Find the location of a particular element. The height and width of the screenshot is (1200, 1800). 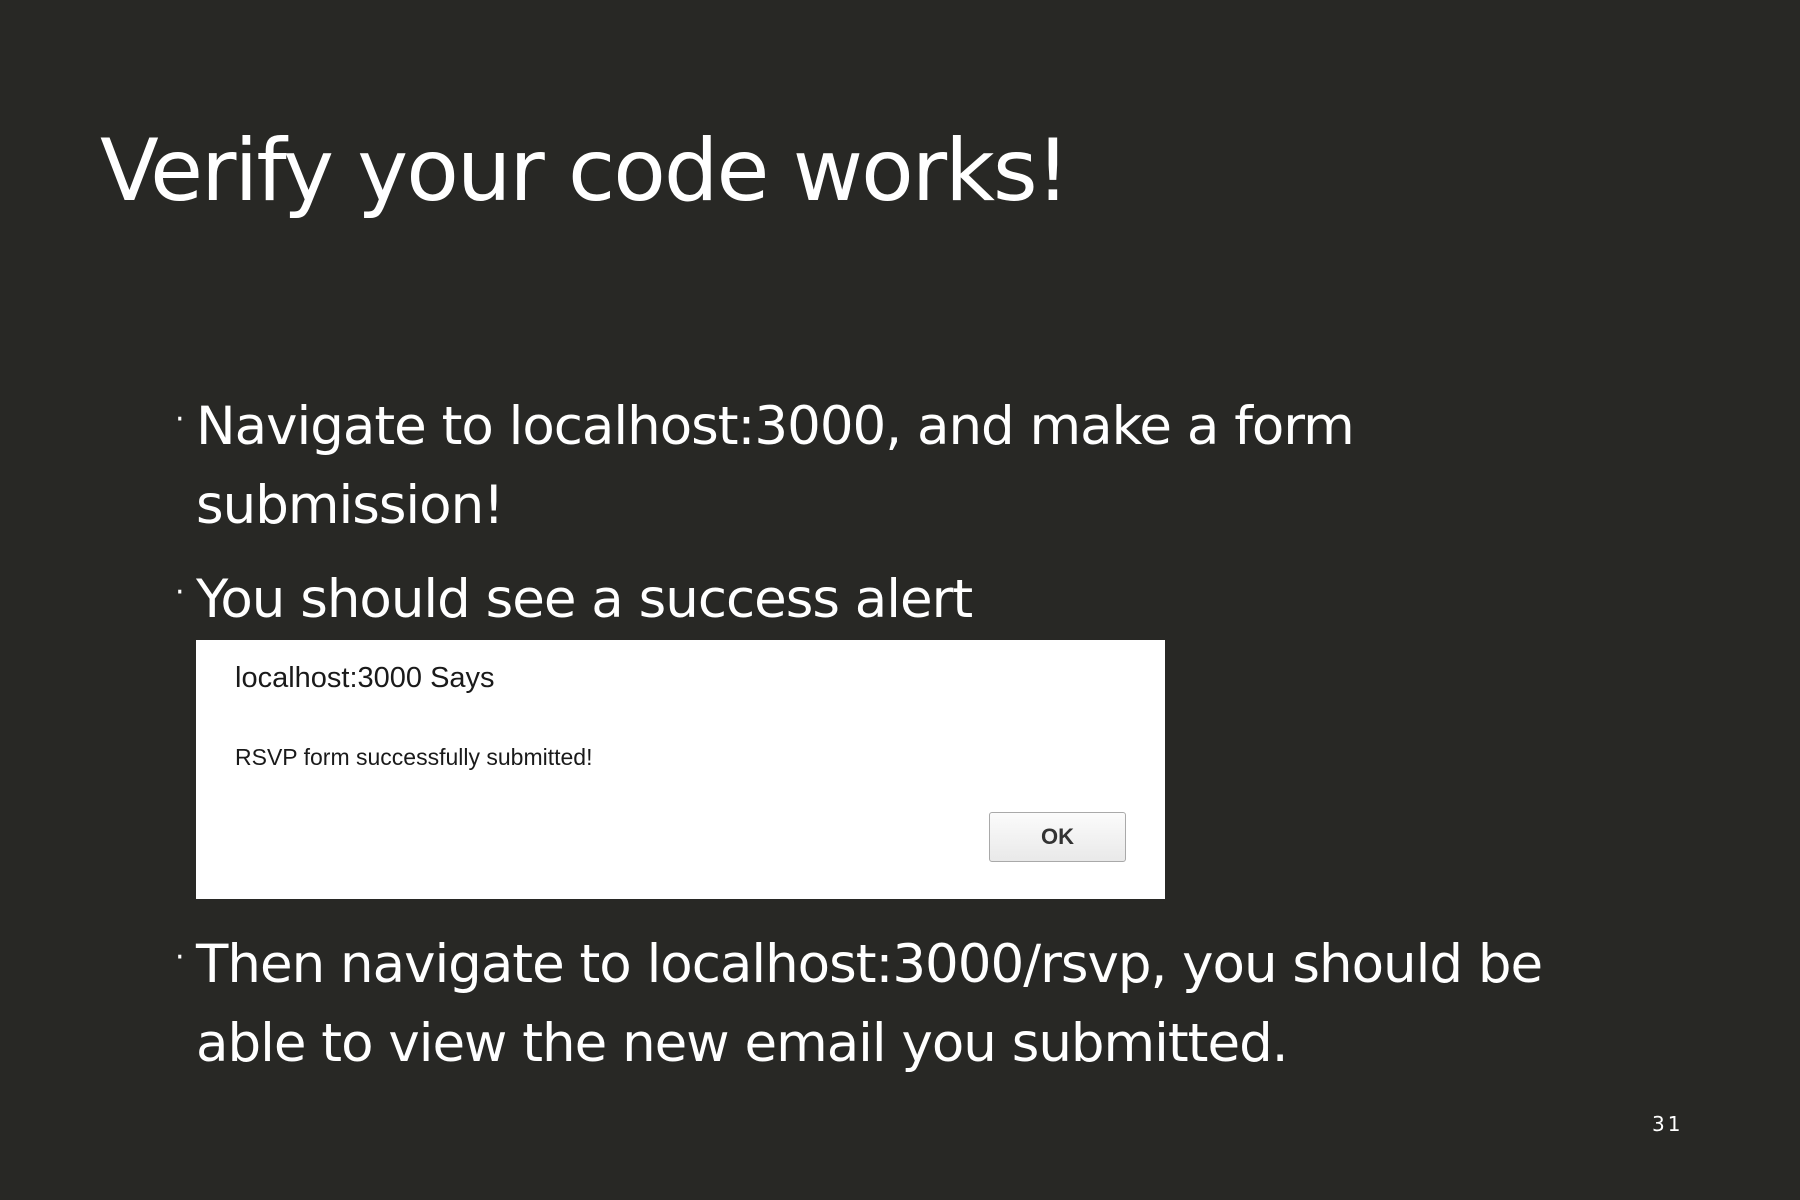

page-number: 31 is located at coordinates (1668, 1124).